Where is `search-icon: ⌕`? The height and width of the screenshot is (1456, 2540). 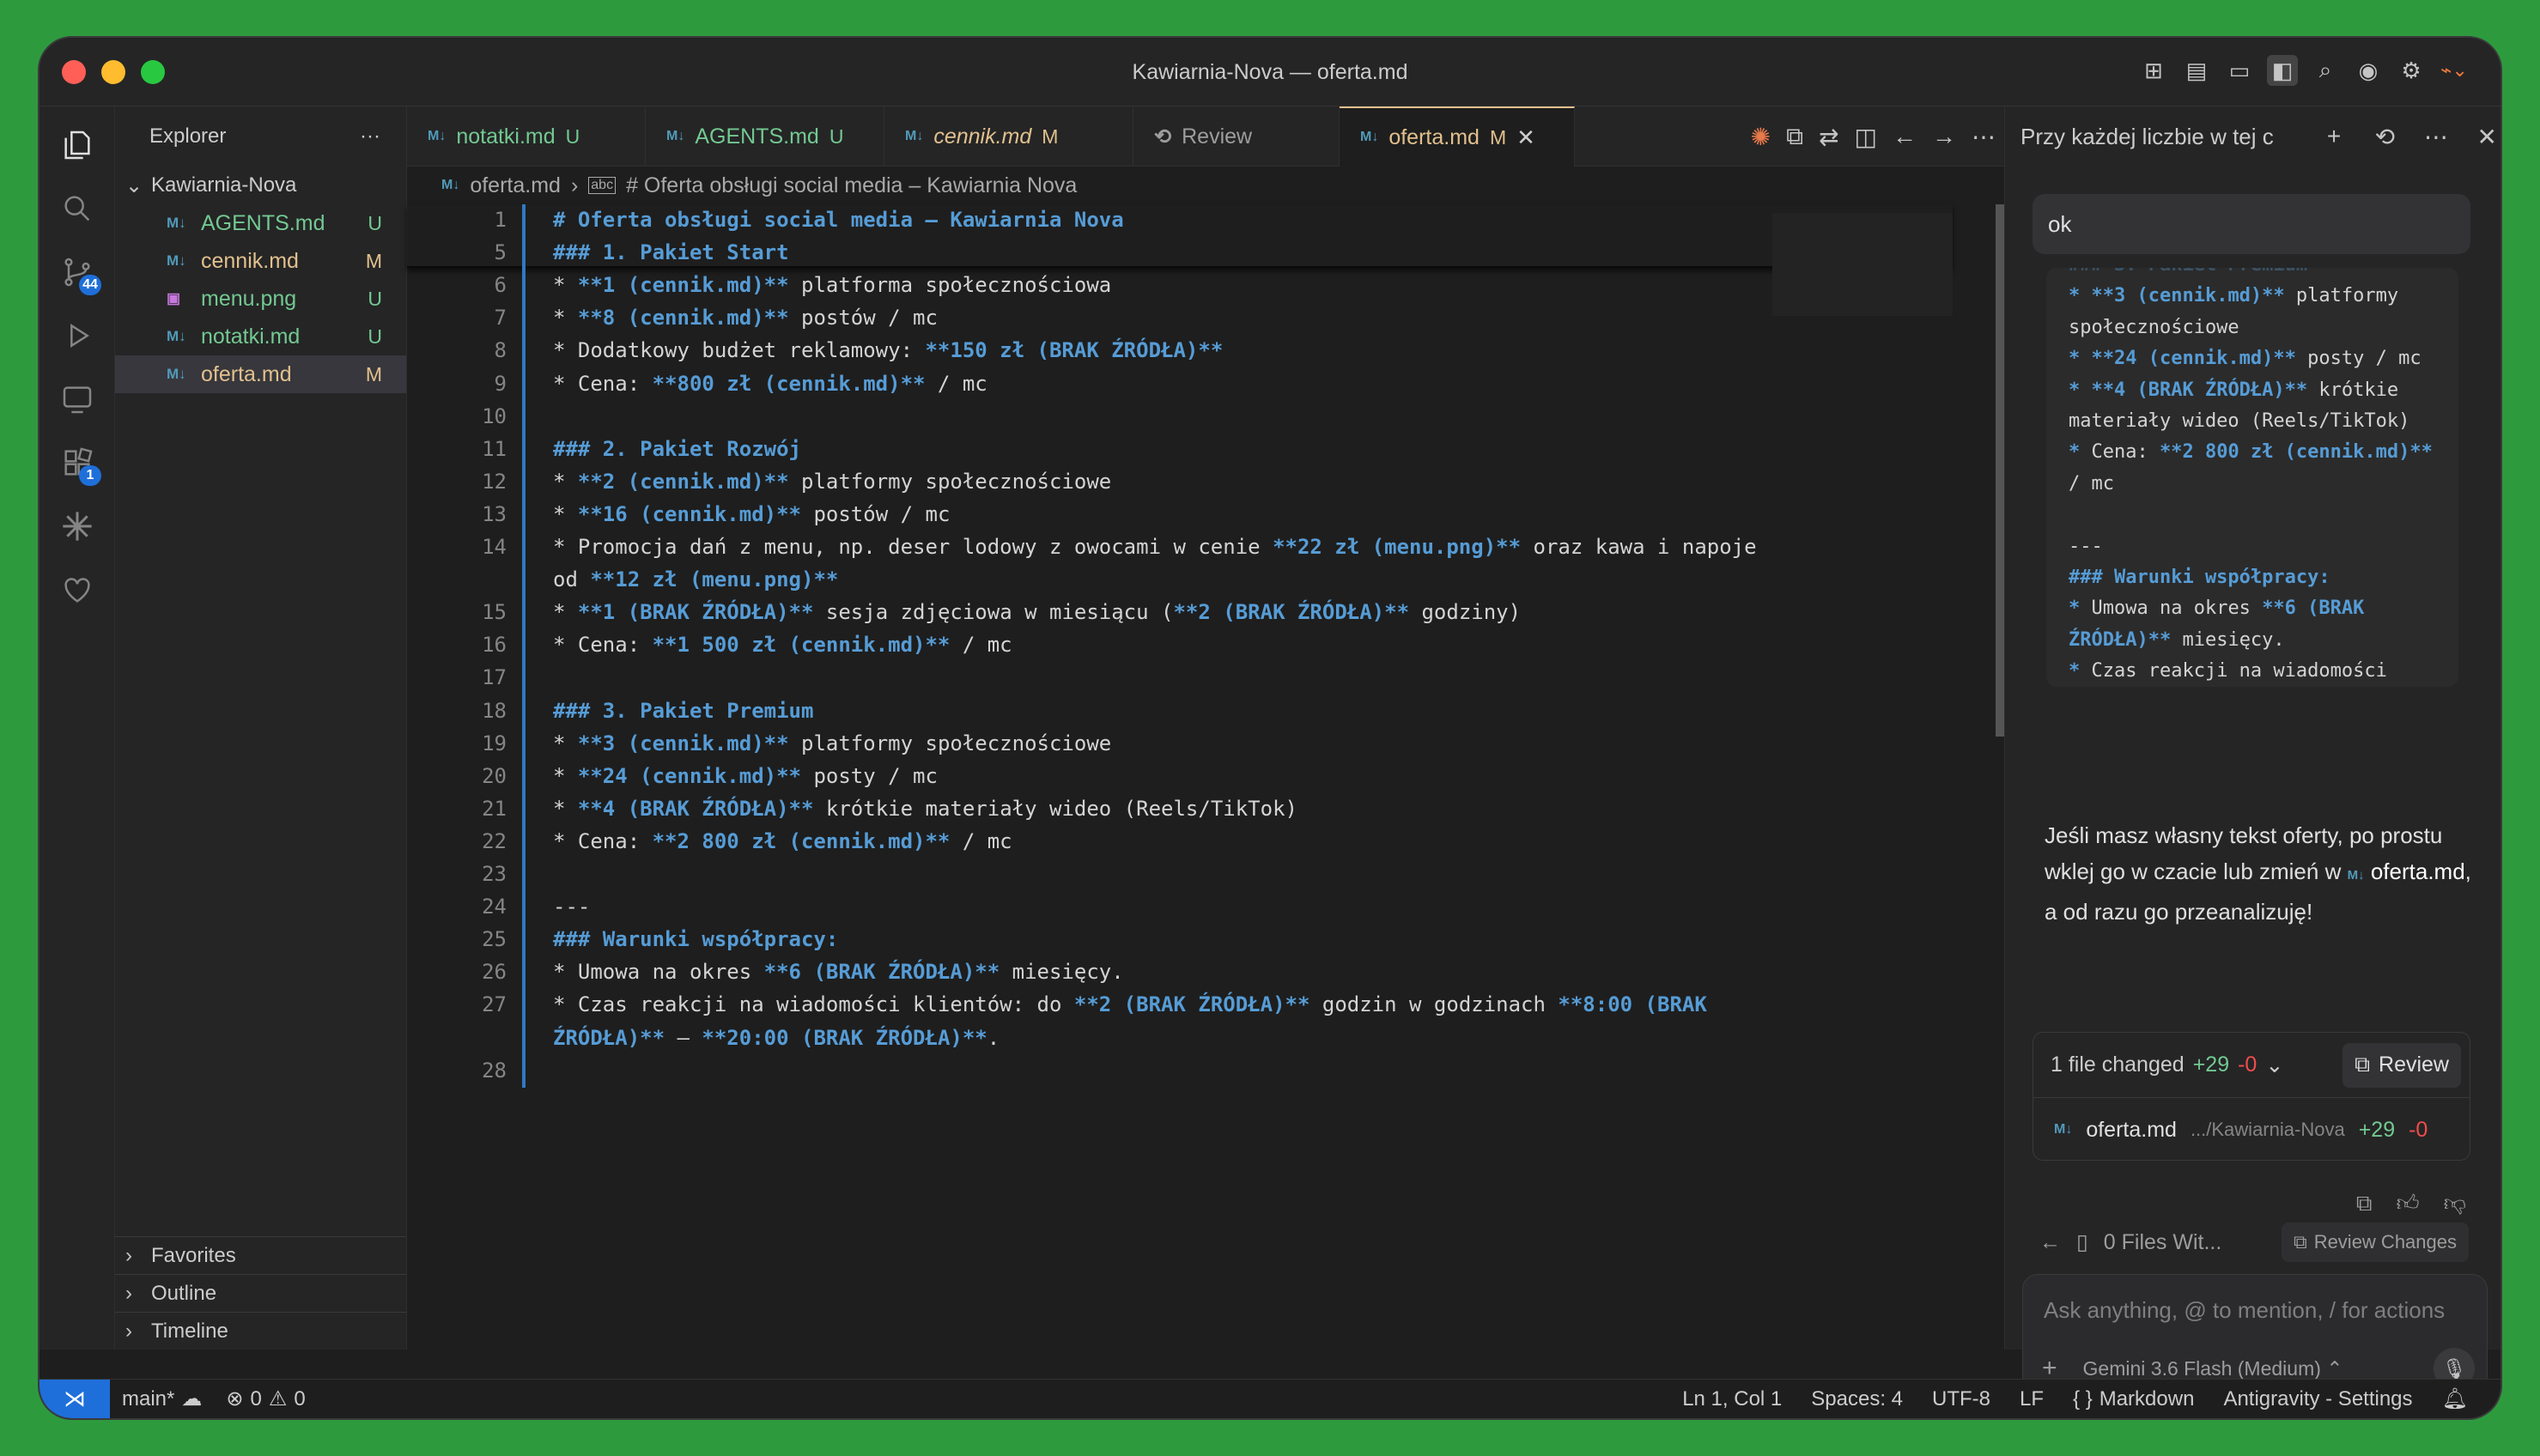 search-icon: ⌕ is located at coordinates (2325, 70).